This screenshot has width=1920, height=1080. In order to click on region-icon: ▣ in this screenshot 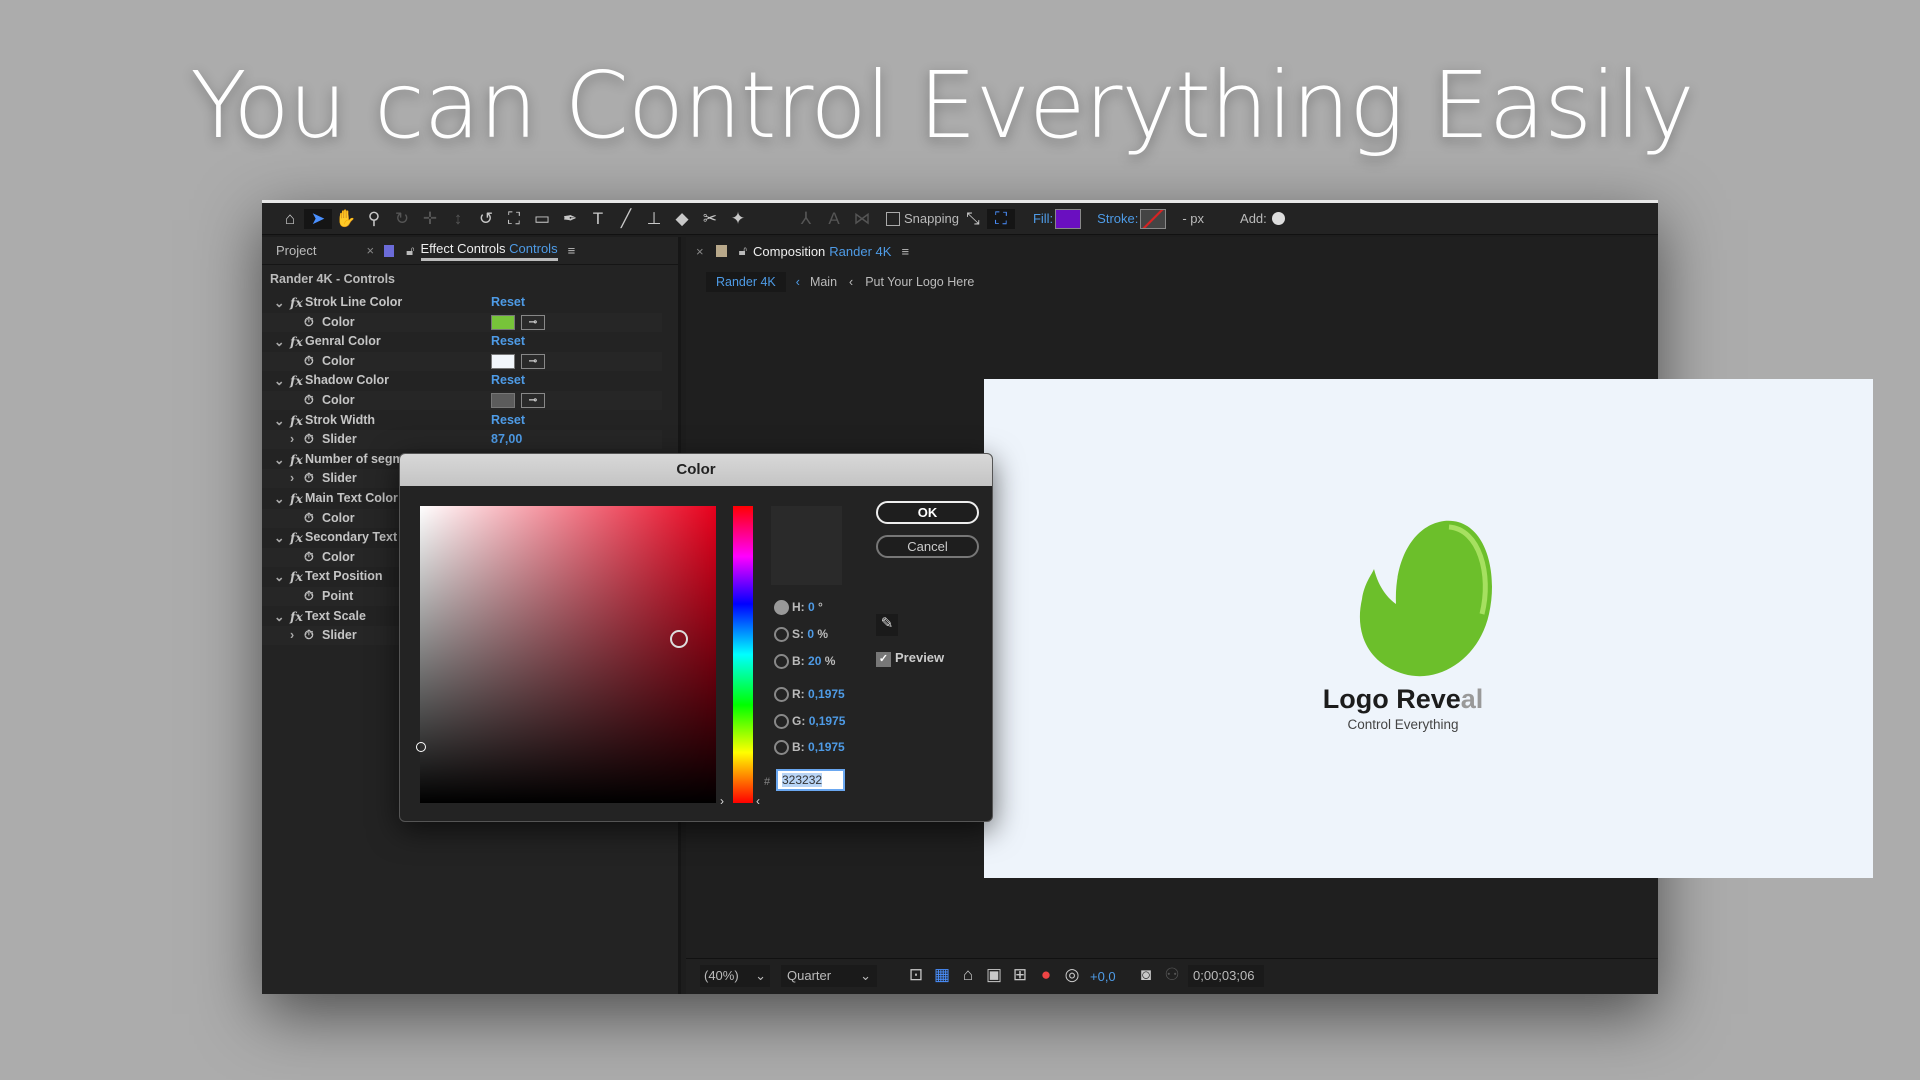, I will do `click(994, 975)`.